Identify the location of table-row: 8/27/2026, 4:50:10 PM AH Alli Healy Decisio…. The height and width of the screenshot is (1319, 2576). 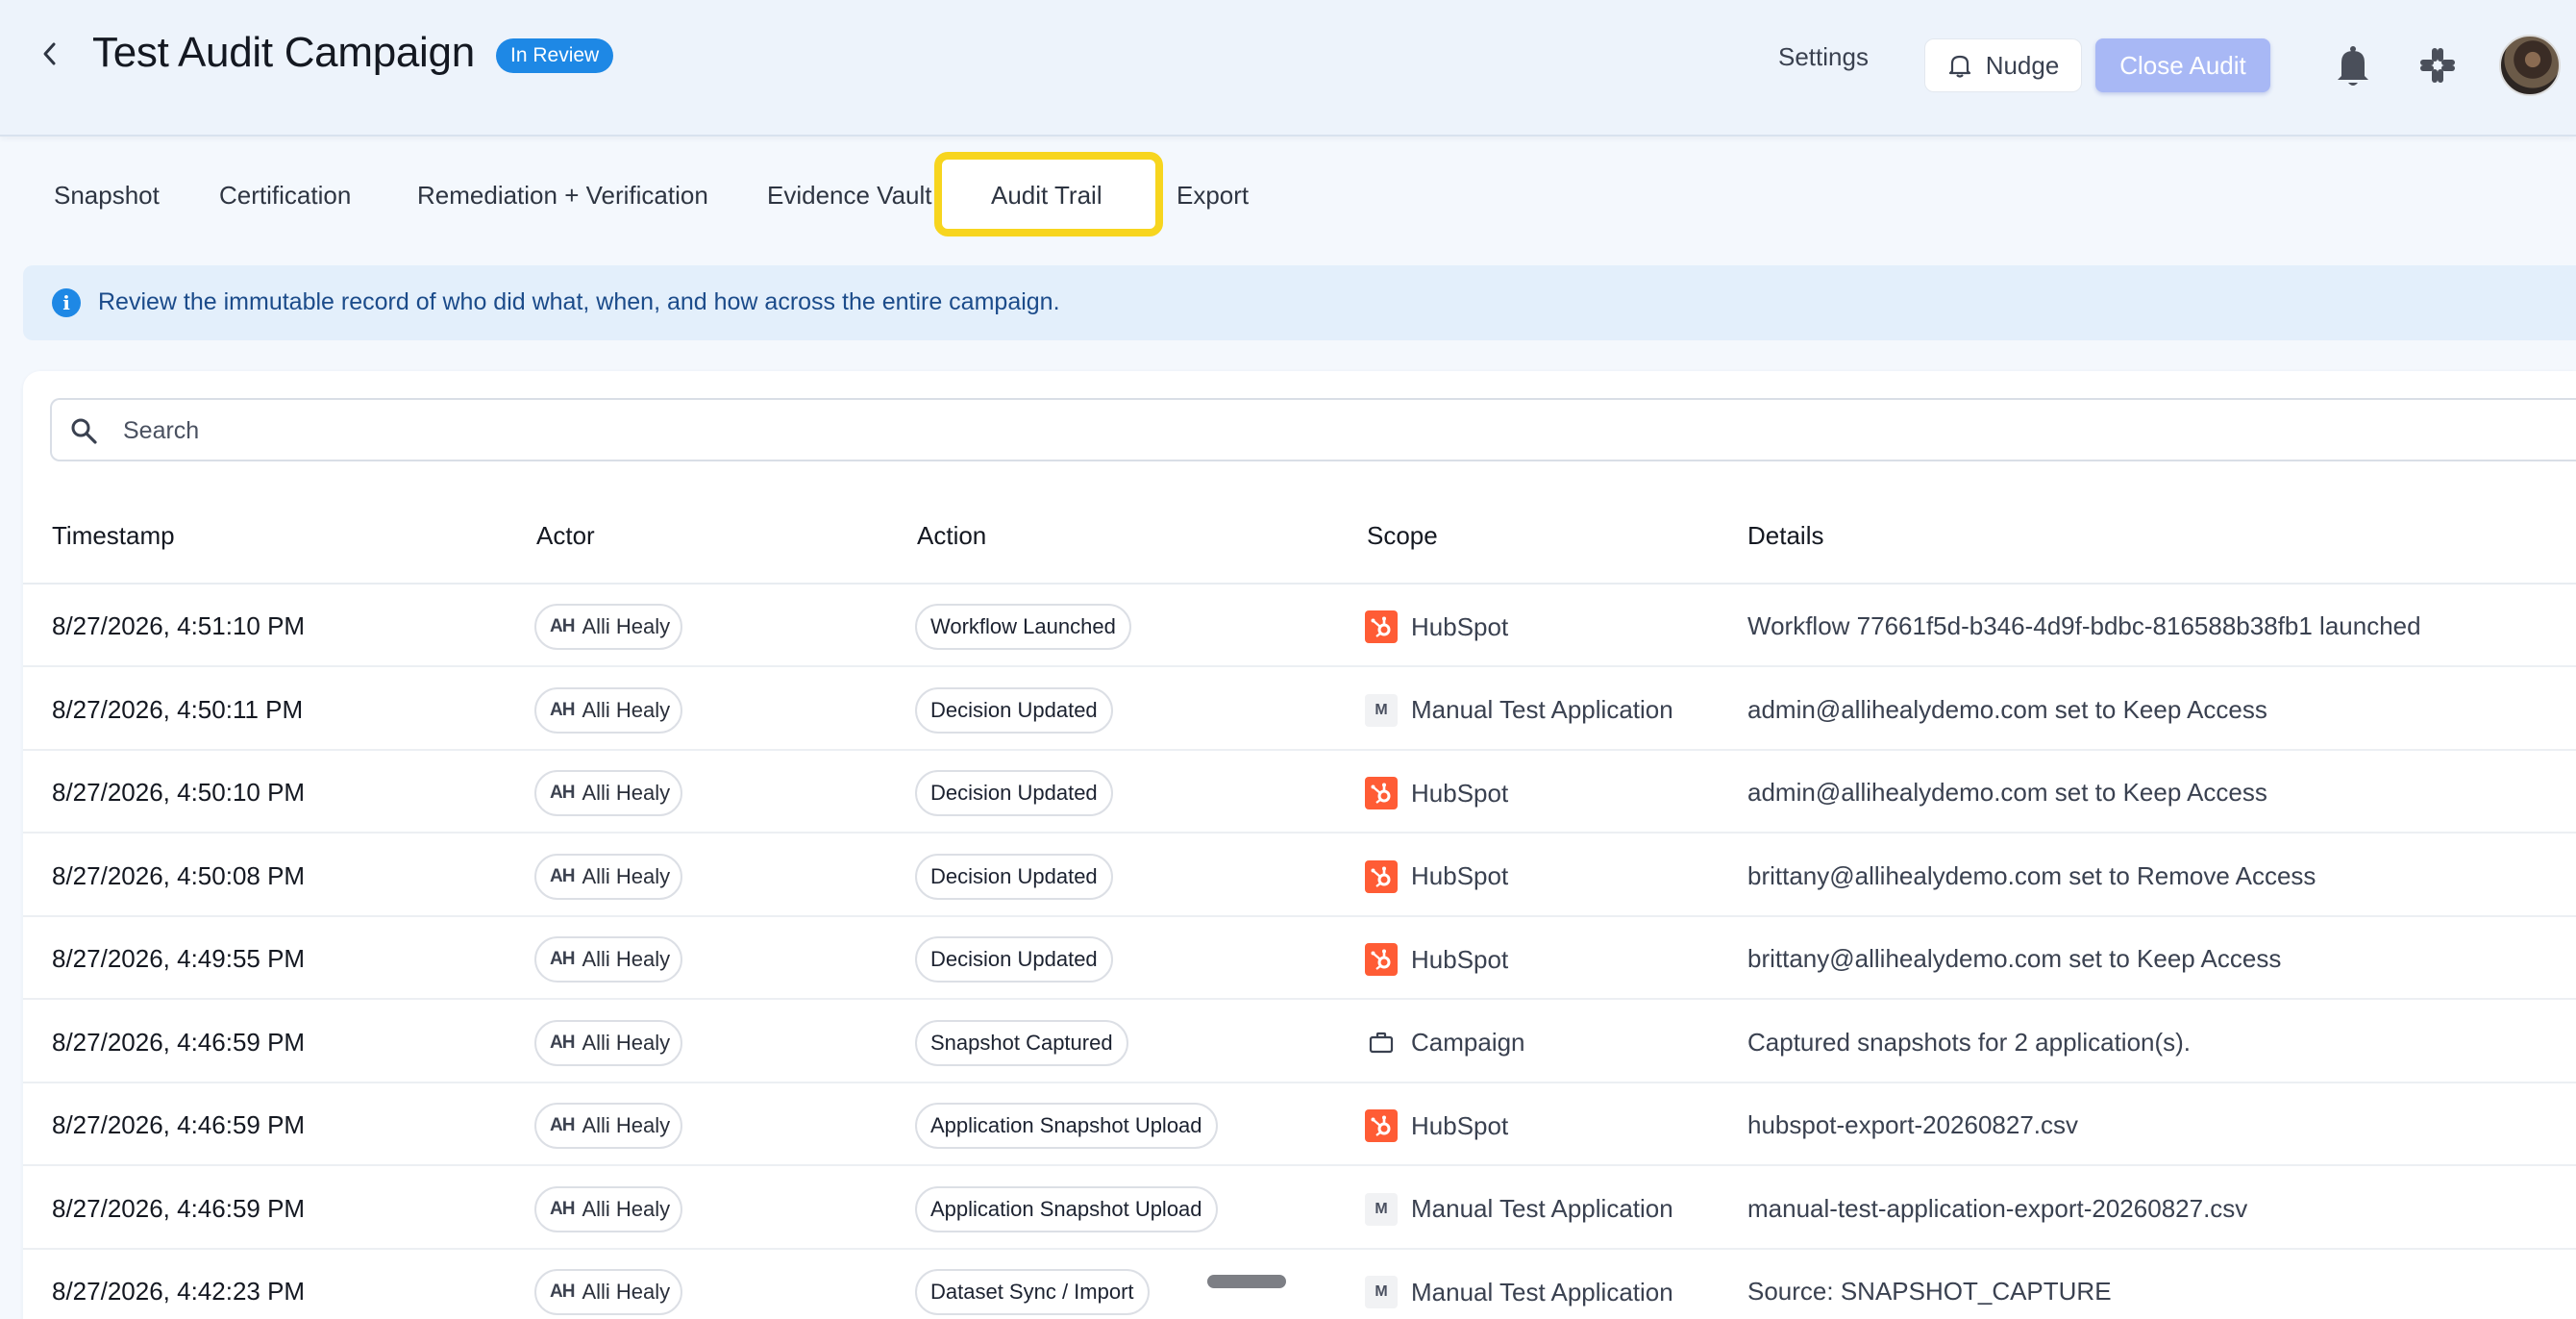
(1300, 792).